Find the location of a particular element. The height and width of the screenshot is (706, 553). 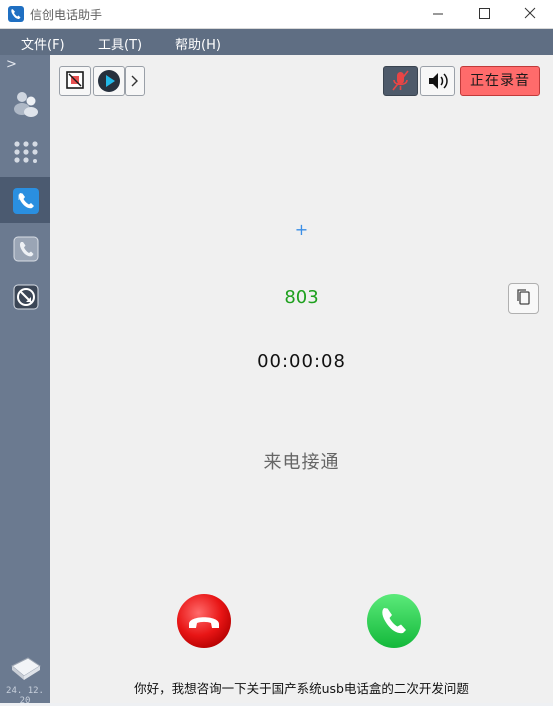

sidebar-item-dialpad is located at coordinates (25, 152).